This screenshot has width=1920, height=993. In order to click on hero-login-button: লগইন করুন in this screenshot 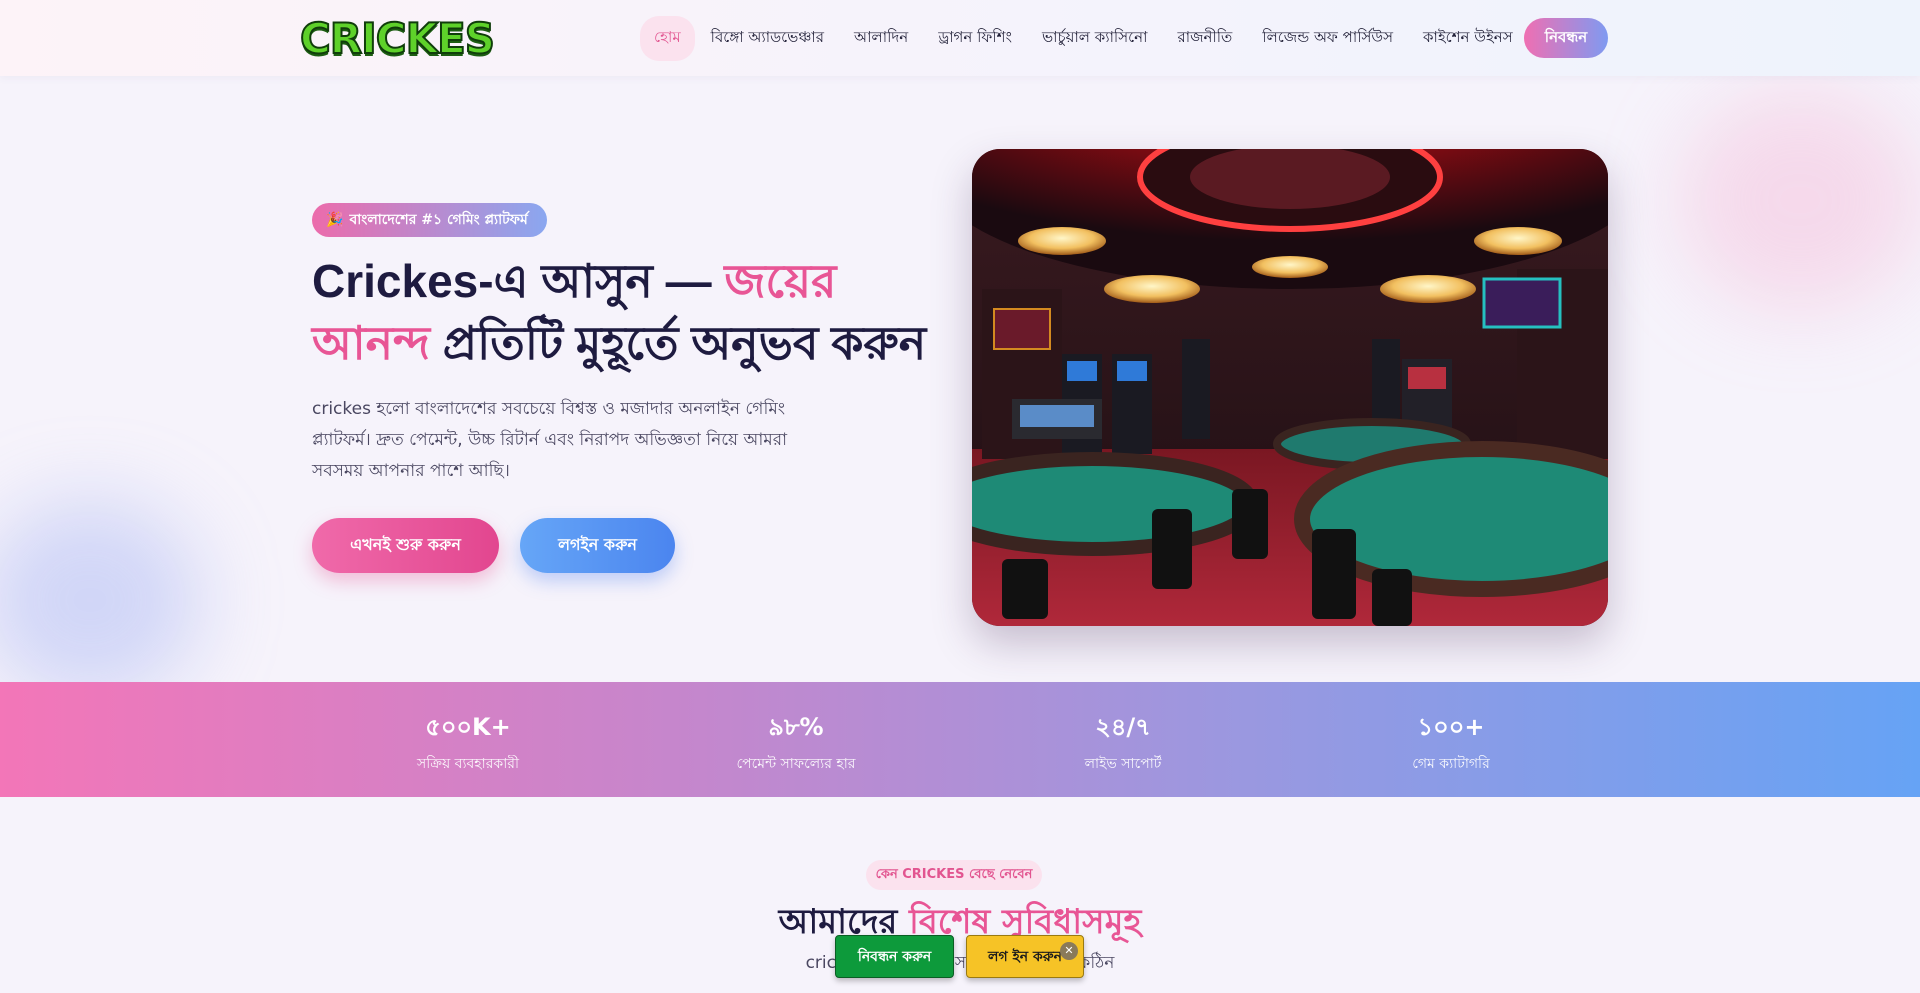, I will do `click(597, 545)`.